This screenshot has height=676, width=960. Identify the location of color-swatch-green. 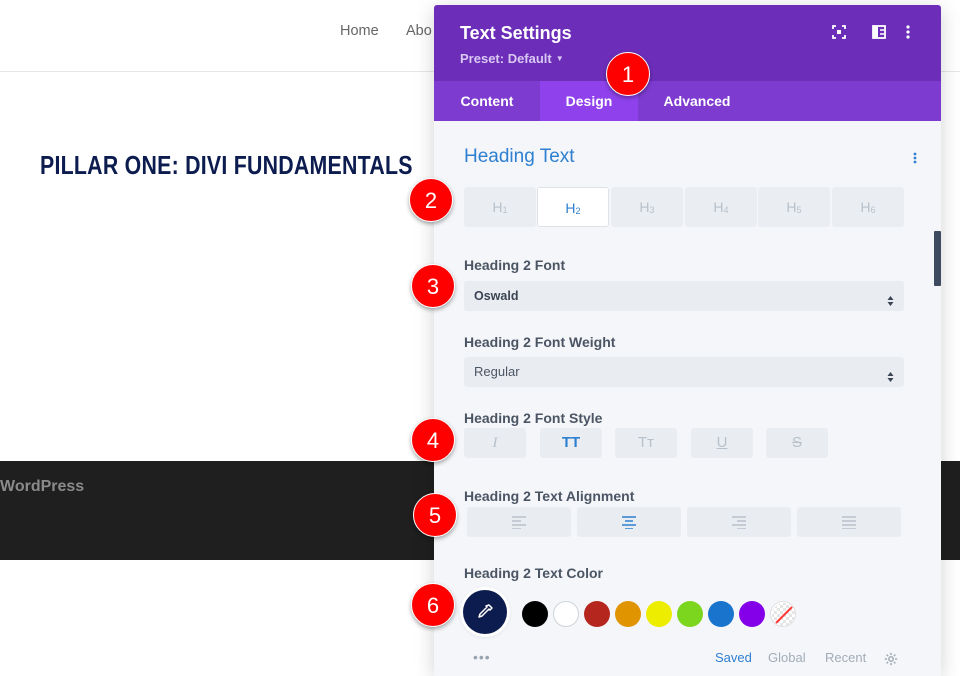
(690, 614).